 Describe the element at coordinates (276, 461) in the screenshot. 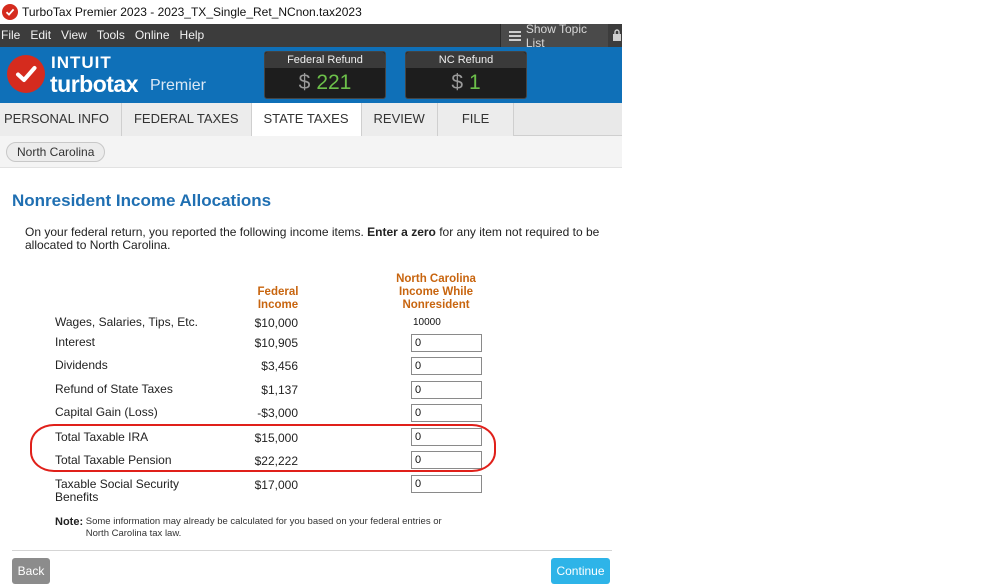

I see `row-federal-taxable-pension: $22,222` at that location.